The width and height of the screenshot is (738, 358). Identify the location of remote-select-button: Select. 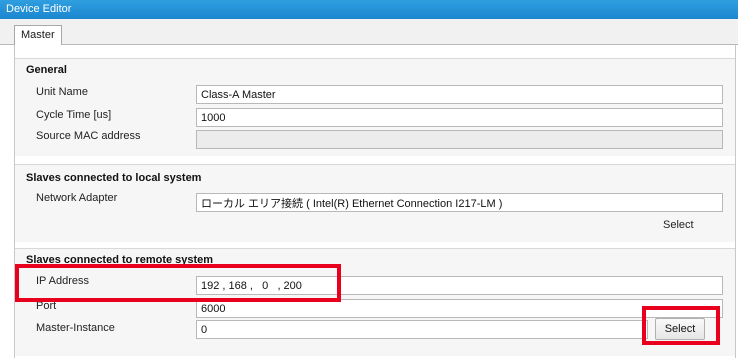
(680, 329).